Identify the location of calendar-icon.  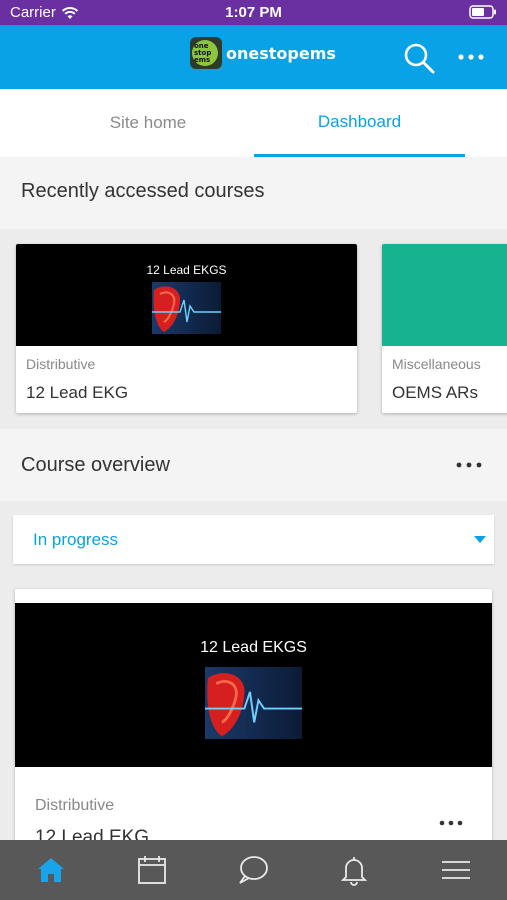
(152, 870).